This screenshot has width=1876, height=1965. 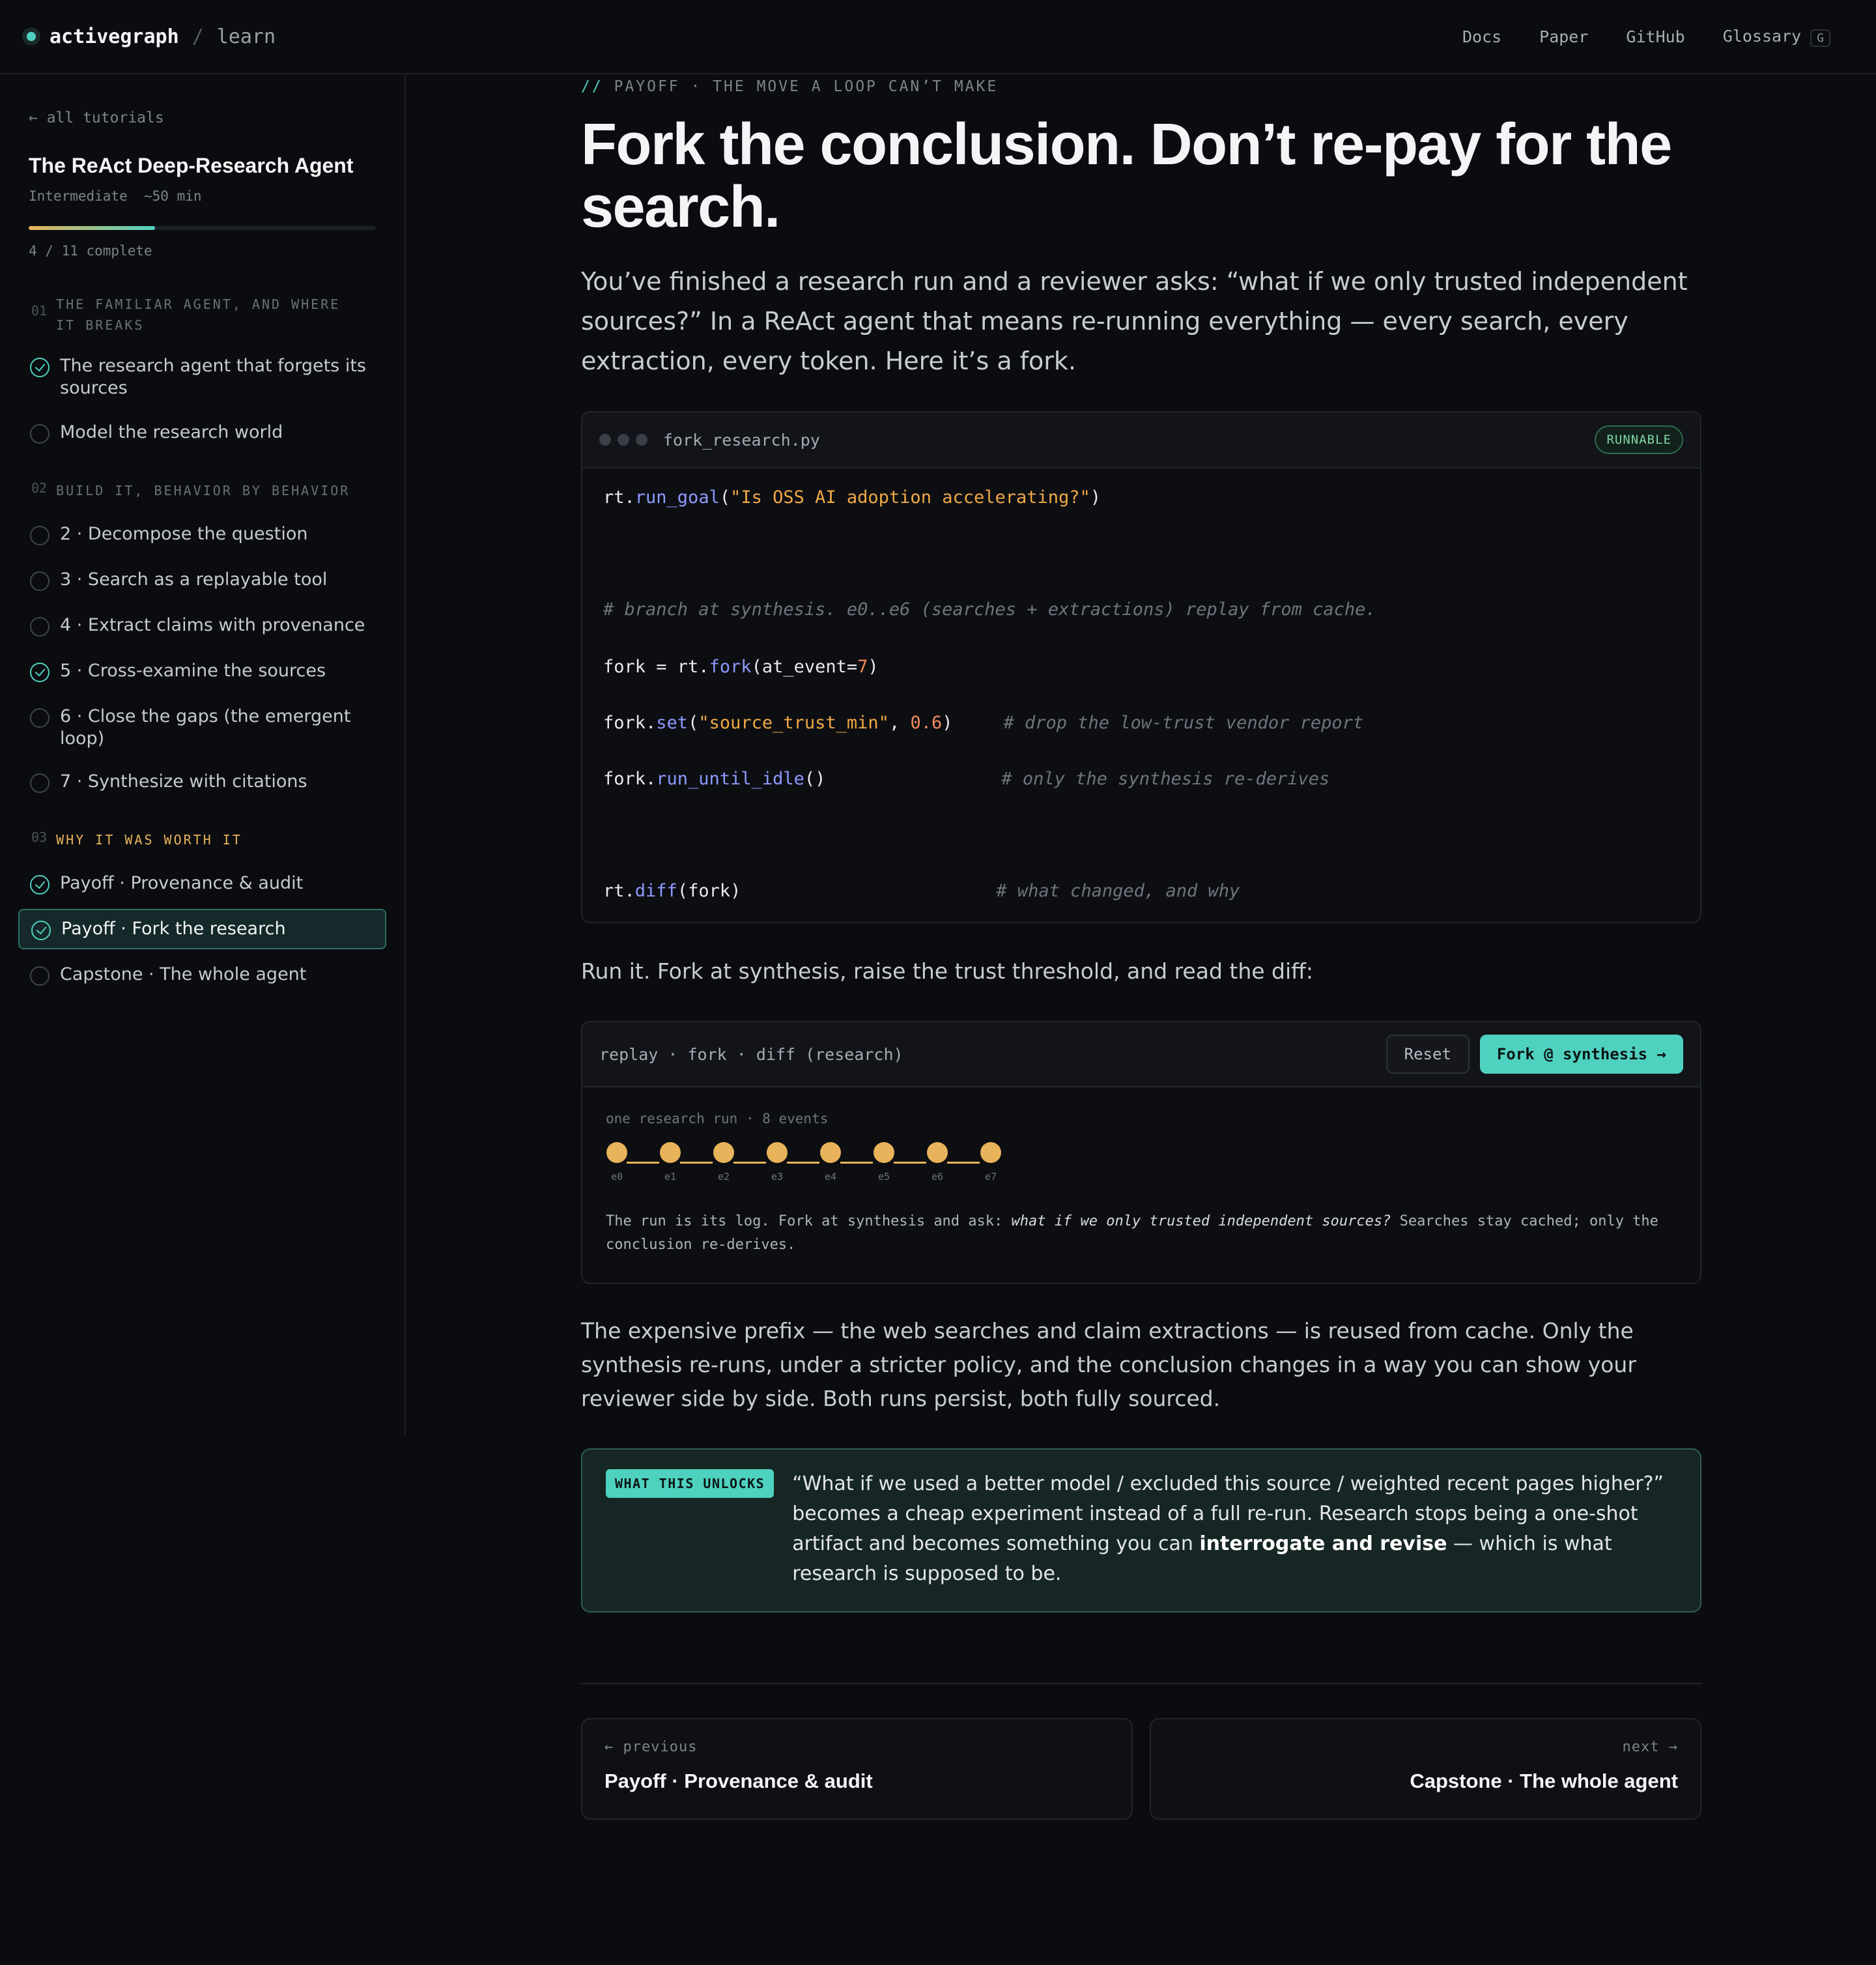 I want to click on previous-lesson-link: ← previous Payoff · Provenance & audit, so click(x=857, y=1769).